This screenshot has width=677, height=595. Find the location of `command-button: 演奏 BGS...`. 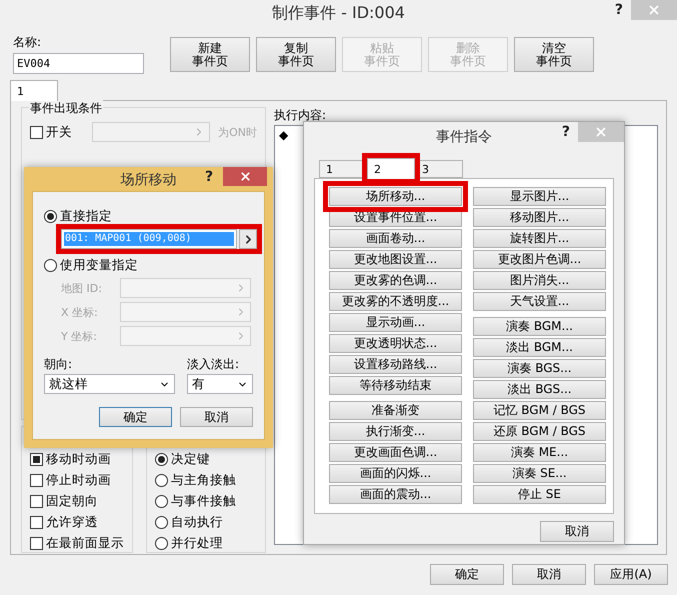

command-button: 演奏 BGS... is located at coordinates (539, 368).